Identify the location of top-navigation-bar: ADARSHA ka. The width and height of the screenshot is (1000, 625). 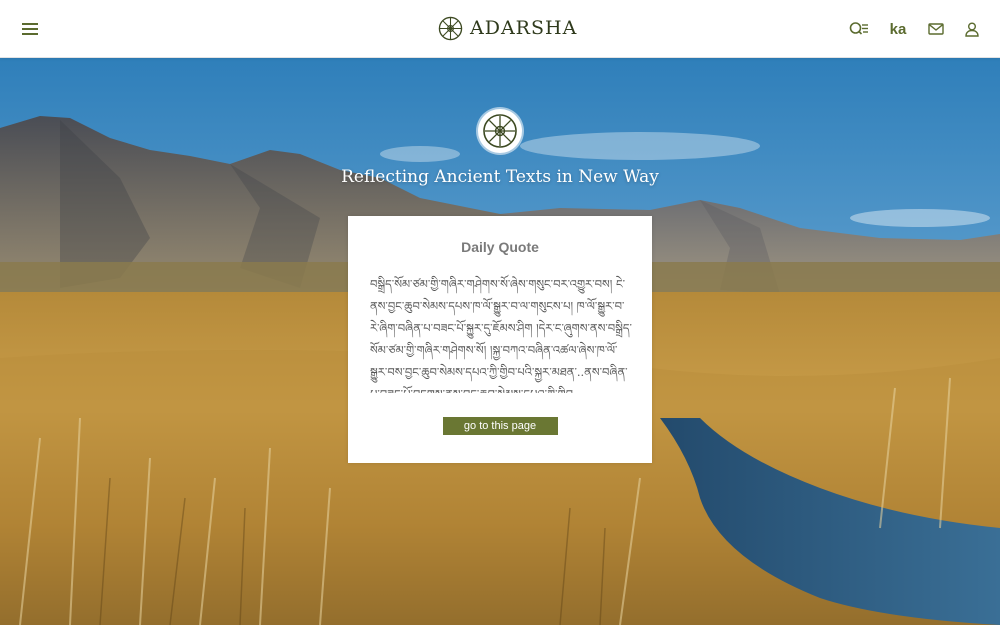
(500, 29).